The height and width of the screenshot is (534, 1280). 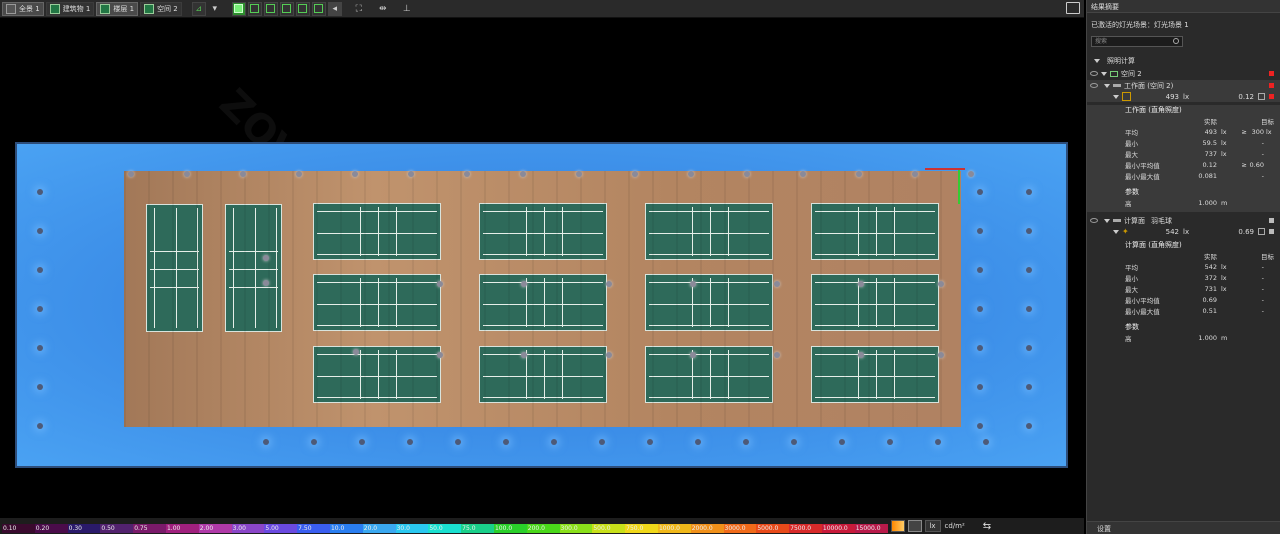 I want to click on chevron-down-icon: ▾, so click(x=215, y=9).